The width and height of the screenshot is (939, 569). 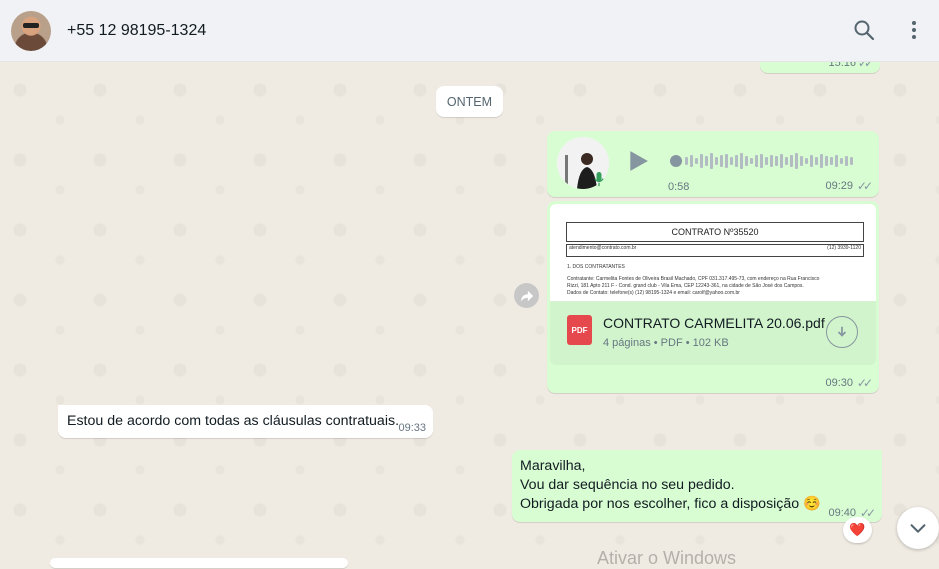 What do you see at coordinates (599, 179) in the screenshot?
I see `microphone-icon` at bounding box center [599, 179].